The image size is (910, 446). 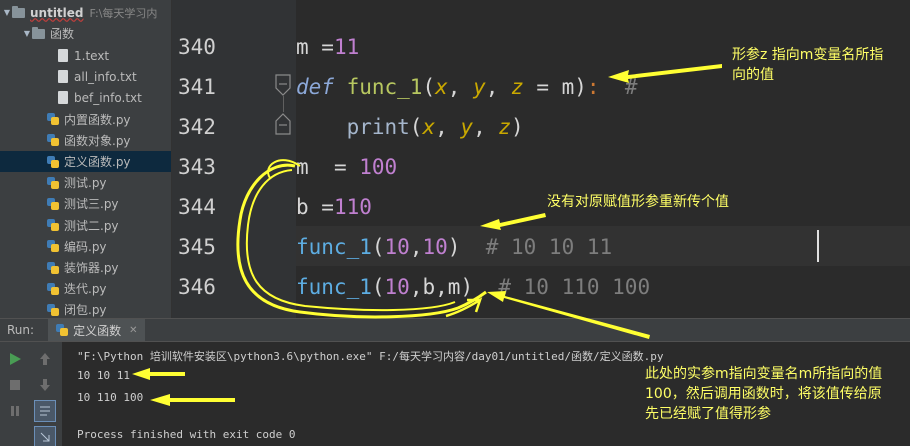 I want to click on annotation-actual-param-line1: 此处的实参m指向变量名m所指向的值, so click(x=764, y=374).